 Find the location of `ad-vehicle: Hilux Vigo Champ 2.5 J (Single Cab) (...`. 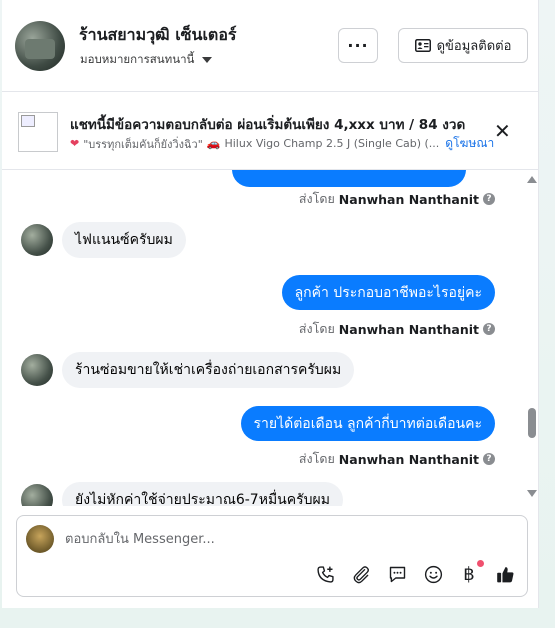

ad-vehicle: Hilux Vigo Champ 2.5 J (Single Cab) (... is located at coordinates (332, 143).